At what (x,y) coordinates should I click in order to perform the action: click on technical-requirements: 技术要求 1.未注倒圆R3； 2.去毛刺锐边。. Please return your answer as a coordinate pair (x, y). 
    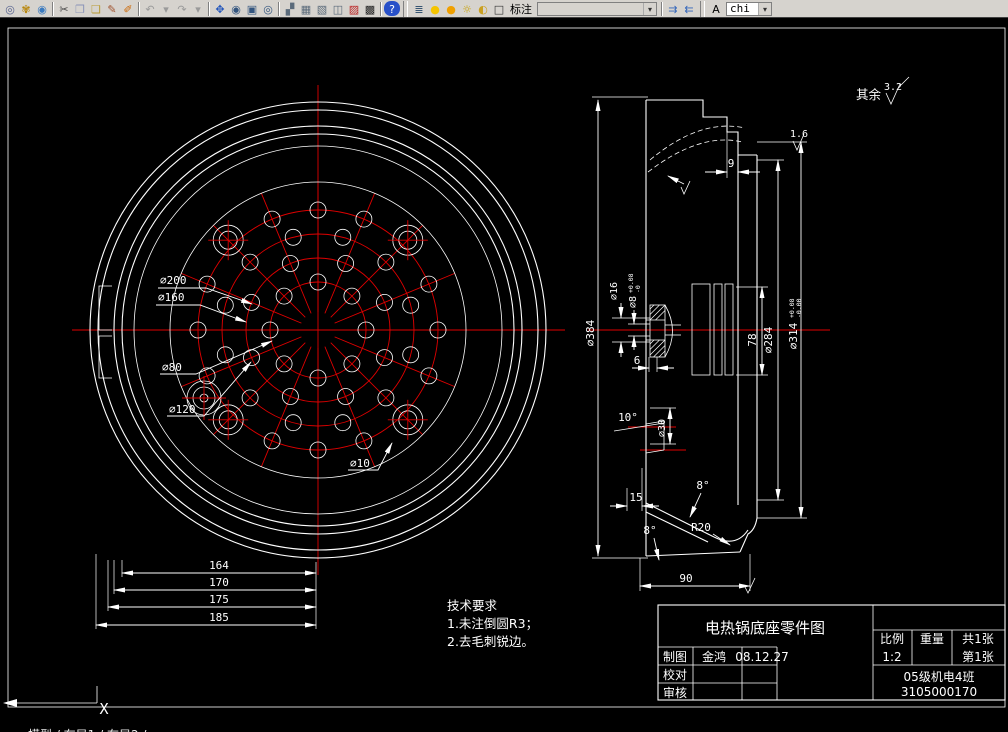
    Looking at the image, I should click on (492, 623).